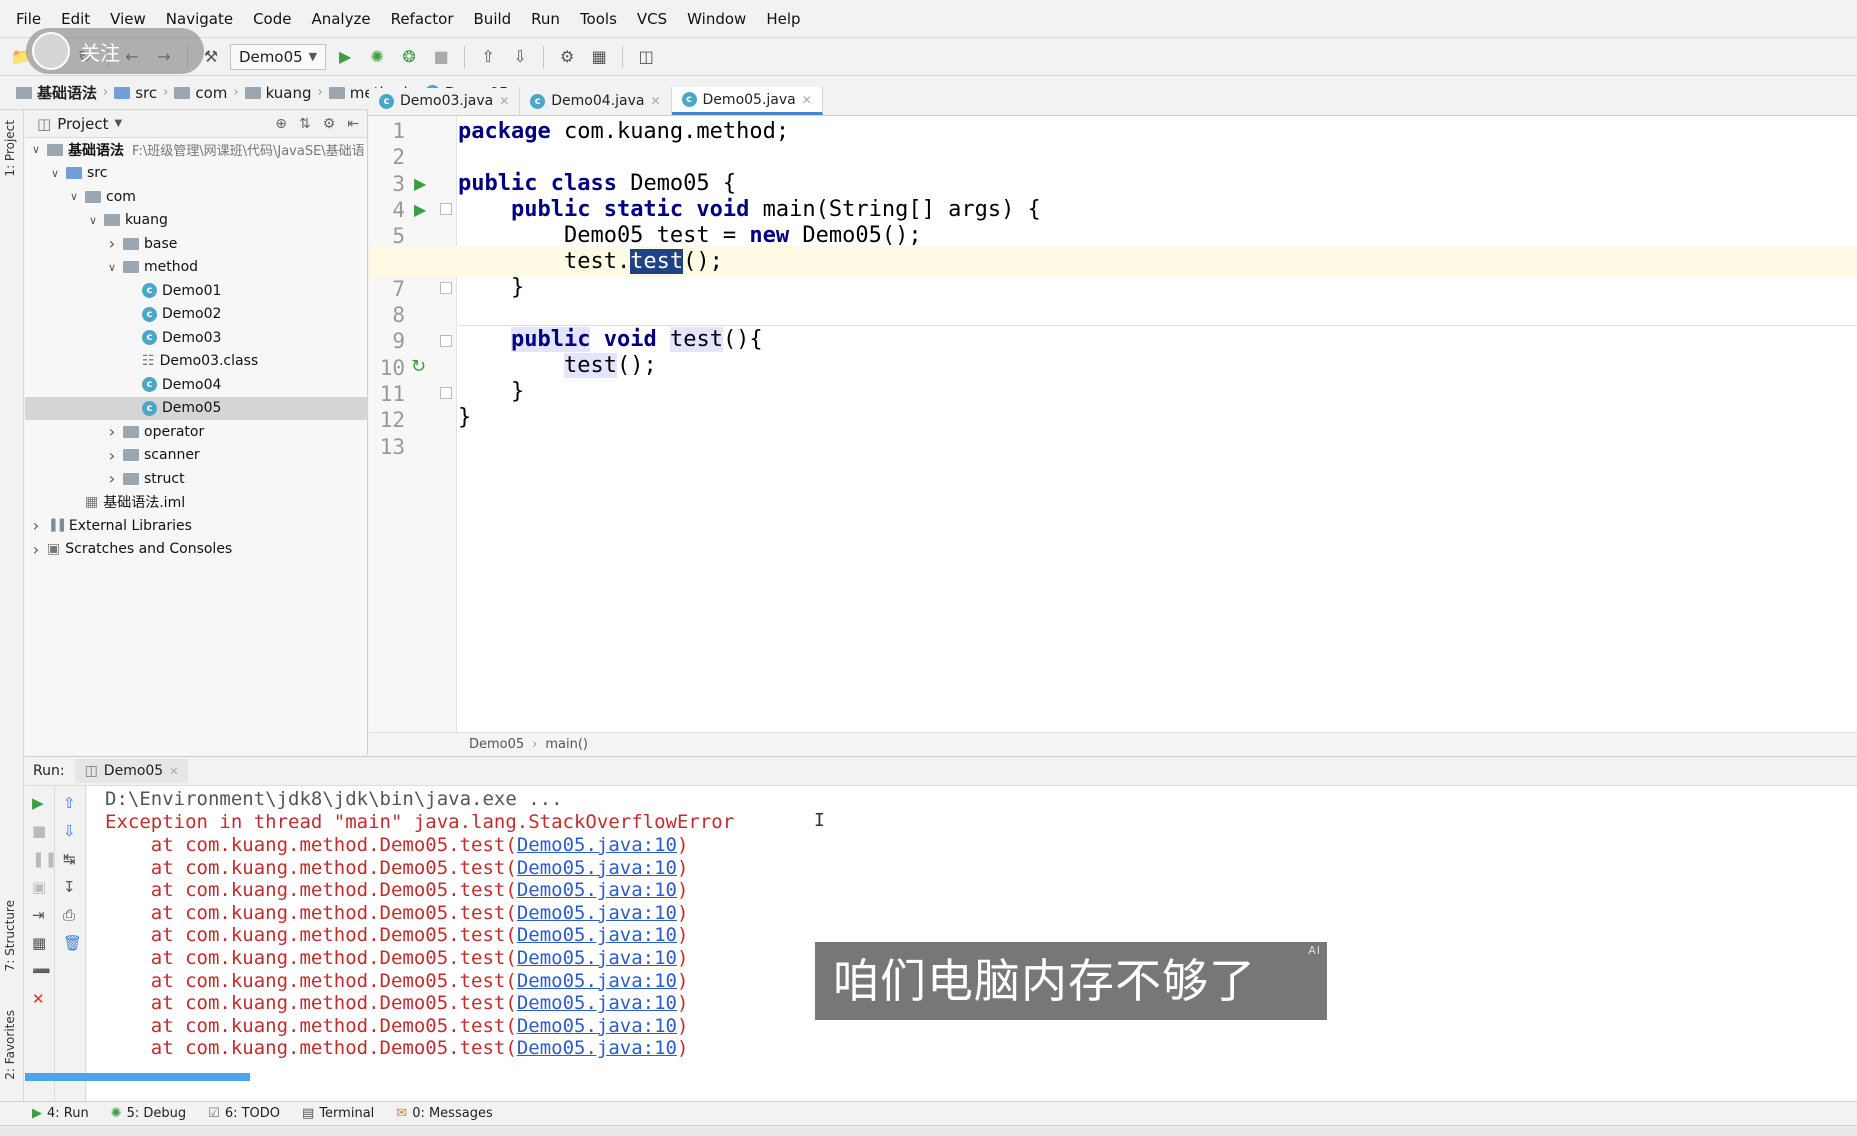  What do you see at coordinates (82, 124) in the screenshot?
I see `project-panel-title: Project` at bounding box center [82, 124].